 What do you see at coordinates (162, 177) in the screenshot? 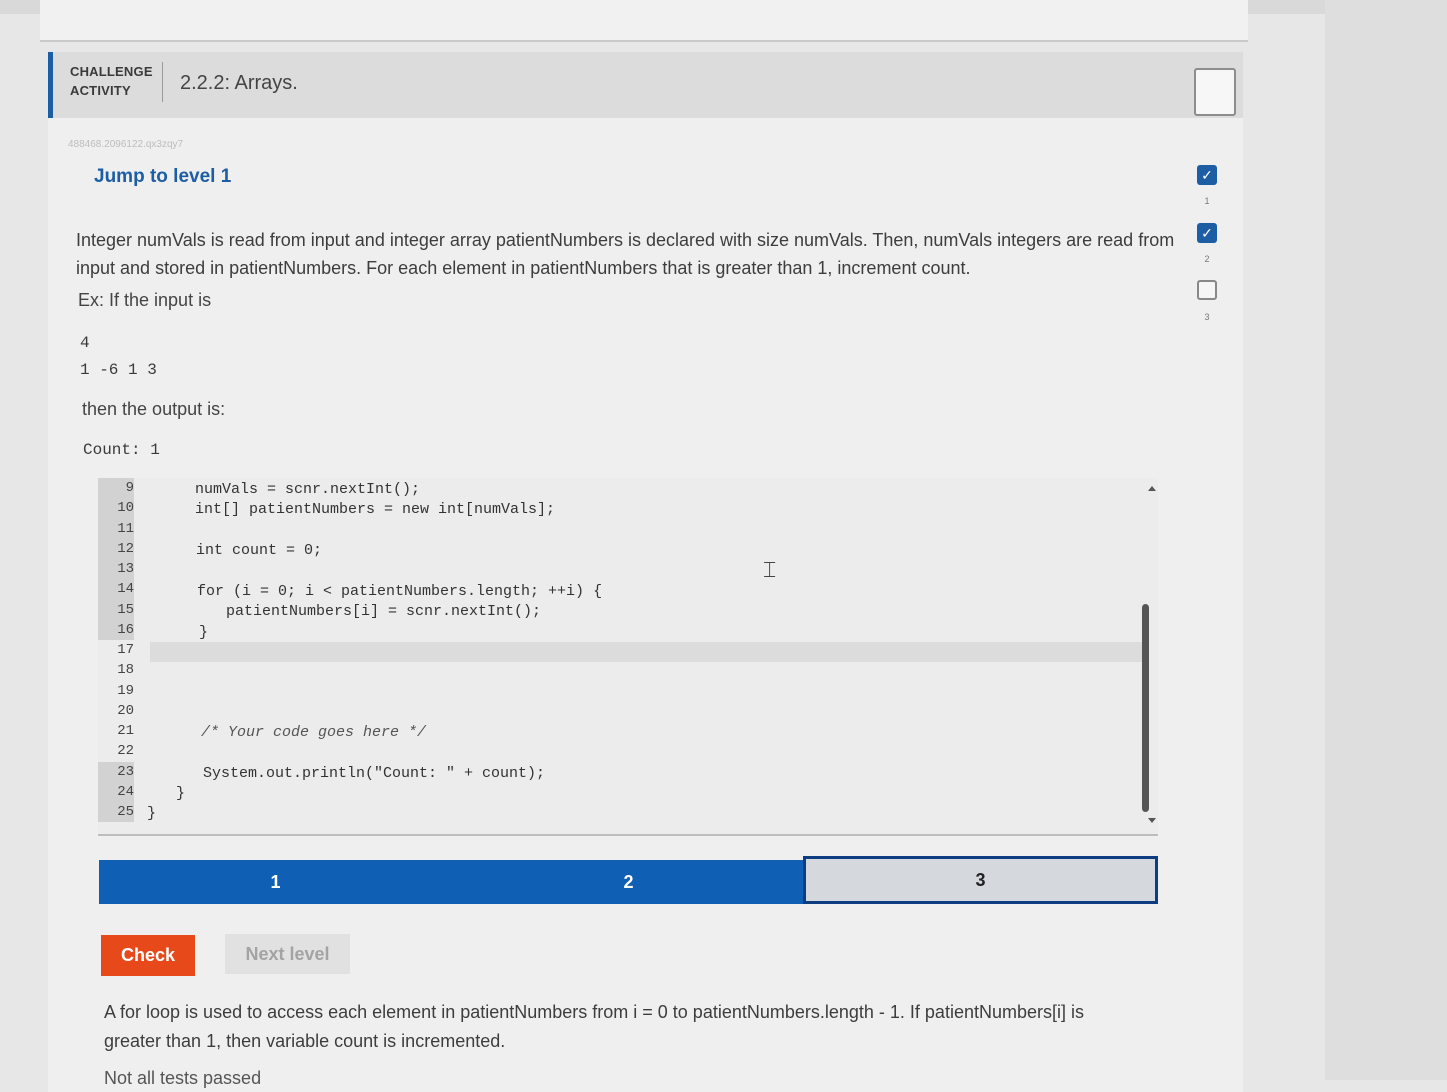
I see `jump-to-level-link: Jump to level 1` at bounding box center [162, 177].